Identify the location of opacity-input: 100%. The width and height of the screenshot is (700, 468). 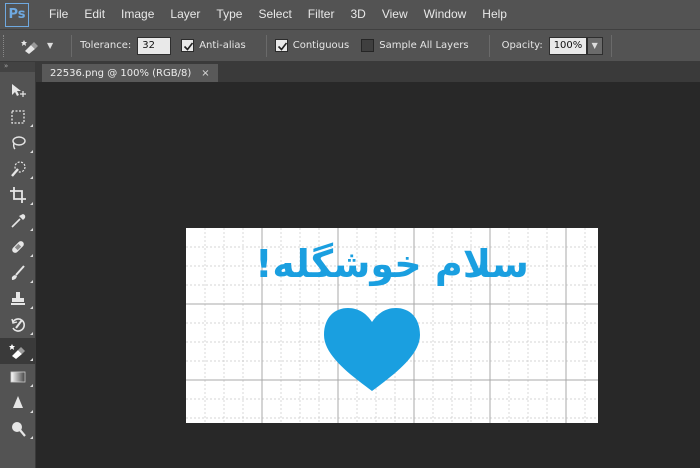
(567, 45).